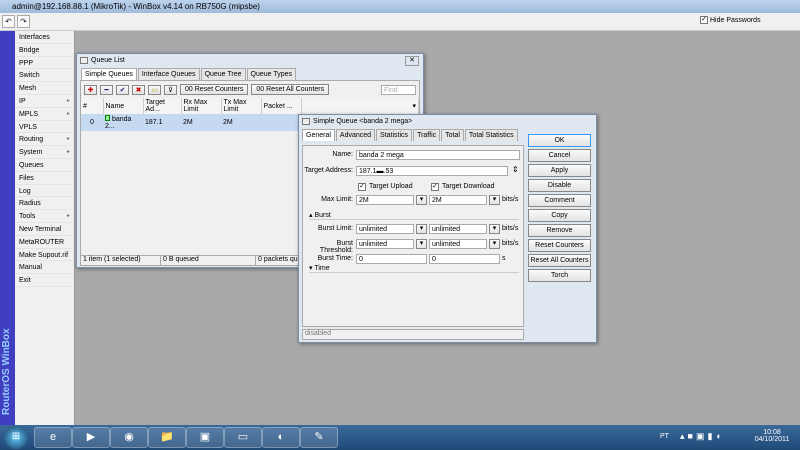  What do you see at coordinates (91, 437) in the screenshot?
I see `taskbar-app-1: ▶` at bounding box center [91, 437].